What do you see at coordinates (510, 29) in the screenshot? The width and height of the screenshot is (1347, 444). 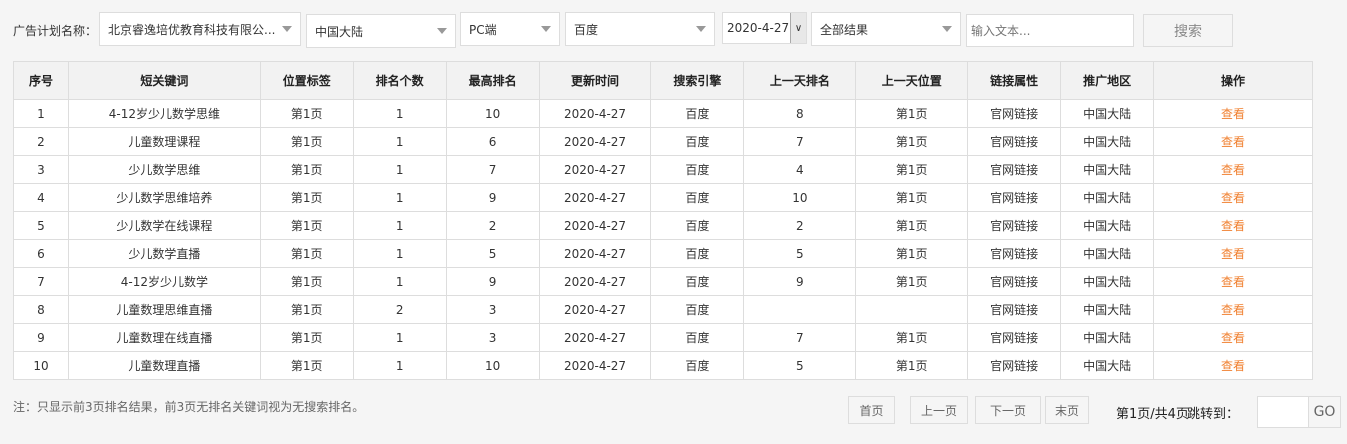 I see `device-select: PC端` at bounding box center [510, 29].